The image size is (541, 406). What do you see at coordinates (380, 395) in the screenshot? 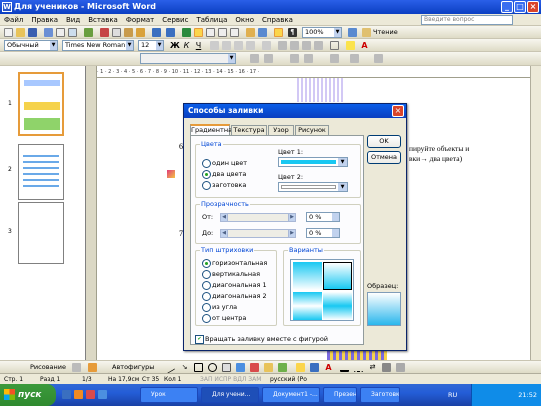
I see `taskbar-item: Заготовка` at bounding box center [380, 395].